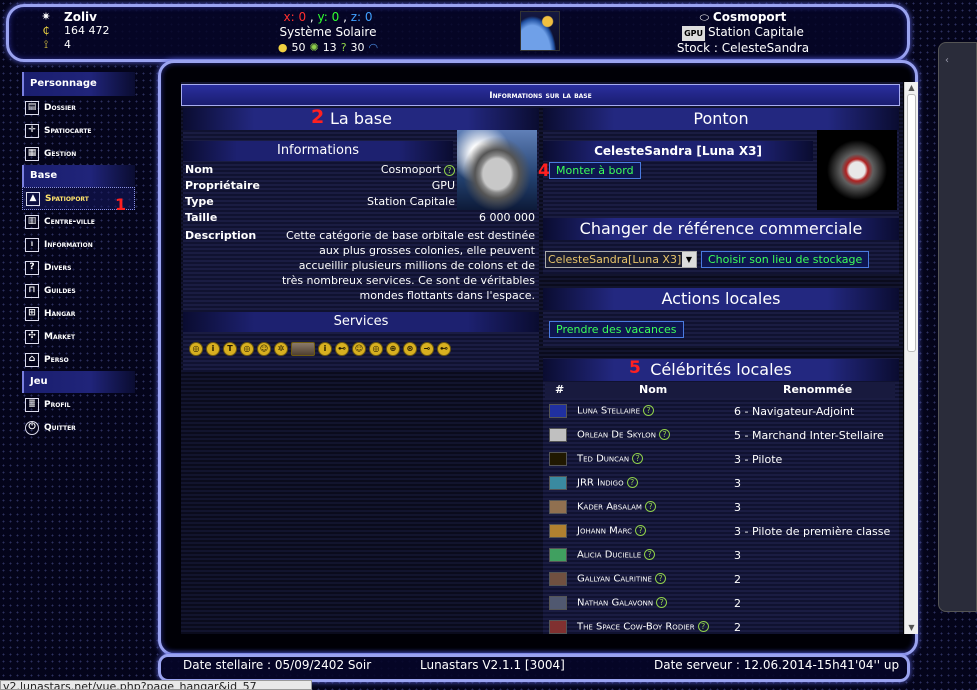 Image resolution: width=977 pixels, height=690 pixels. I want to click on services-row: ◎ i T ◎ ☺ ✲ i ⊷ ☺ ◎ ⊕ ⊛ ⊸ ⊷, so click(320, 349).